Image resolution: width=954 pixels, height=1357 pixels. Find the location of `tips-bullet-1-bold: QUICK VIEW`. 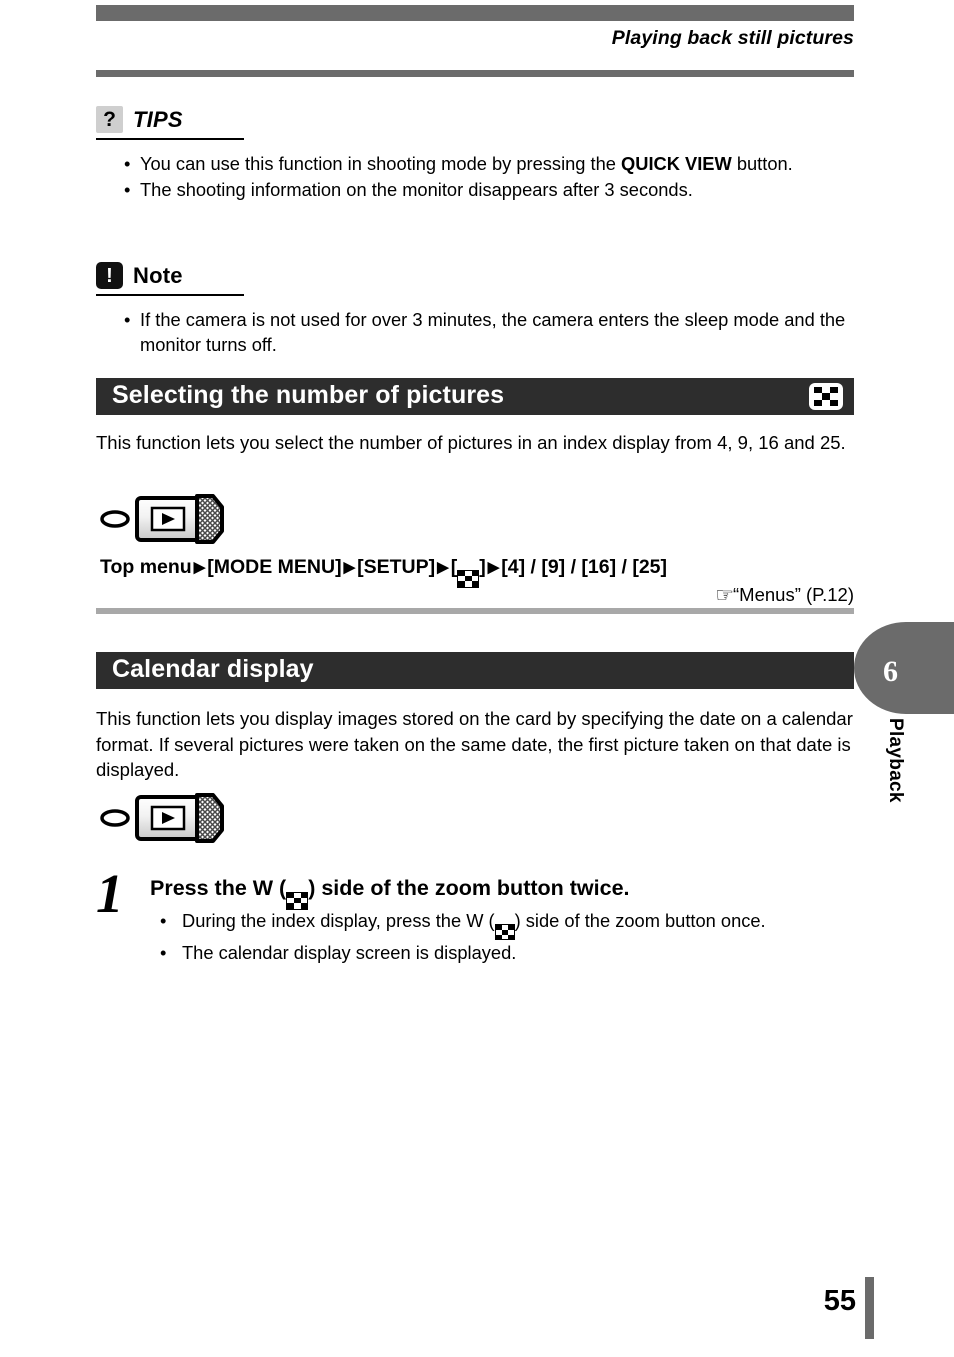

tips-bullet-1-bold: QUICK VIEW is located at coordinates (676, 163).